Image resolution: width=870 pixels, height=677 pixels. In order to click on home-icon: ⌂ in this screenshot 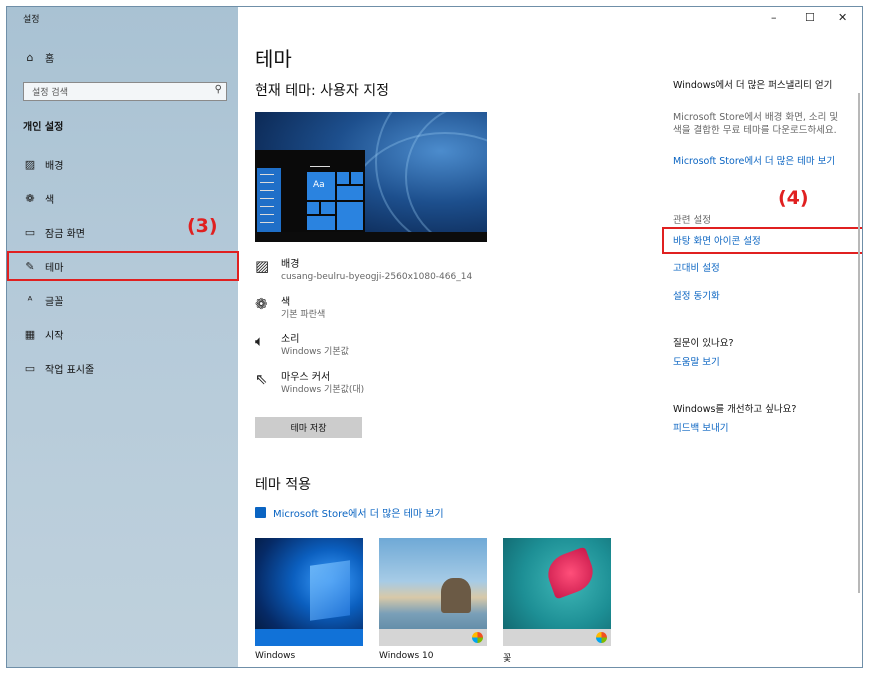, I will do `click(30, 57)`.